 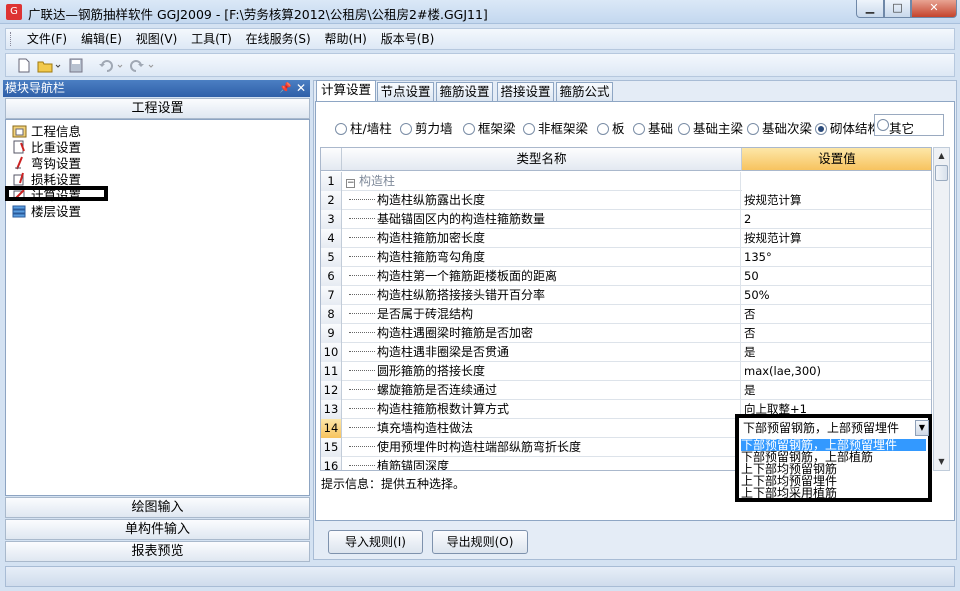 What do you see at coordinates (46, 164) in the screenshot?
I see `nav-item-hook: 弯钩设置` at bounding box center [46, 164].